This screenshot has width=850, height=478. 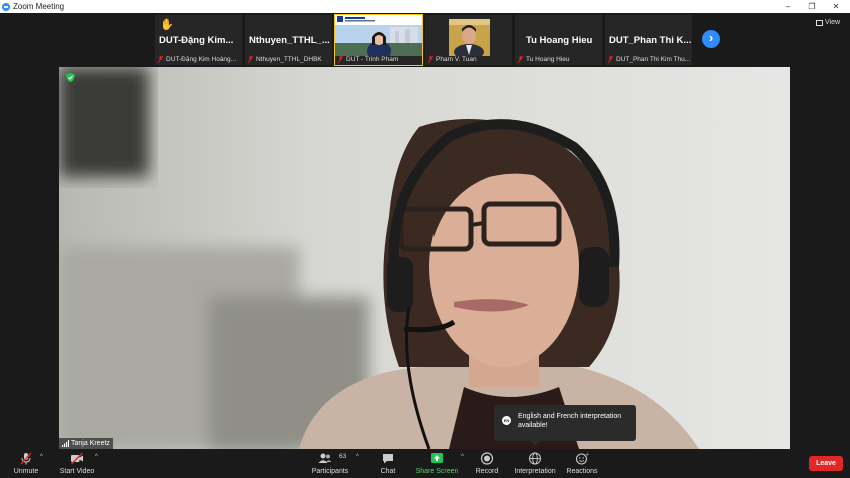 I want to click on interpretation-button: Interpretation, so click(x=535, y=463).